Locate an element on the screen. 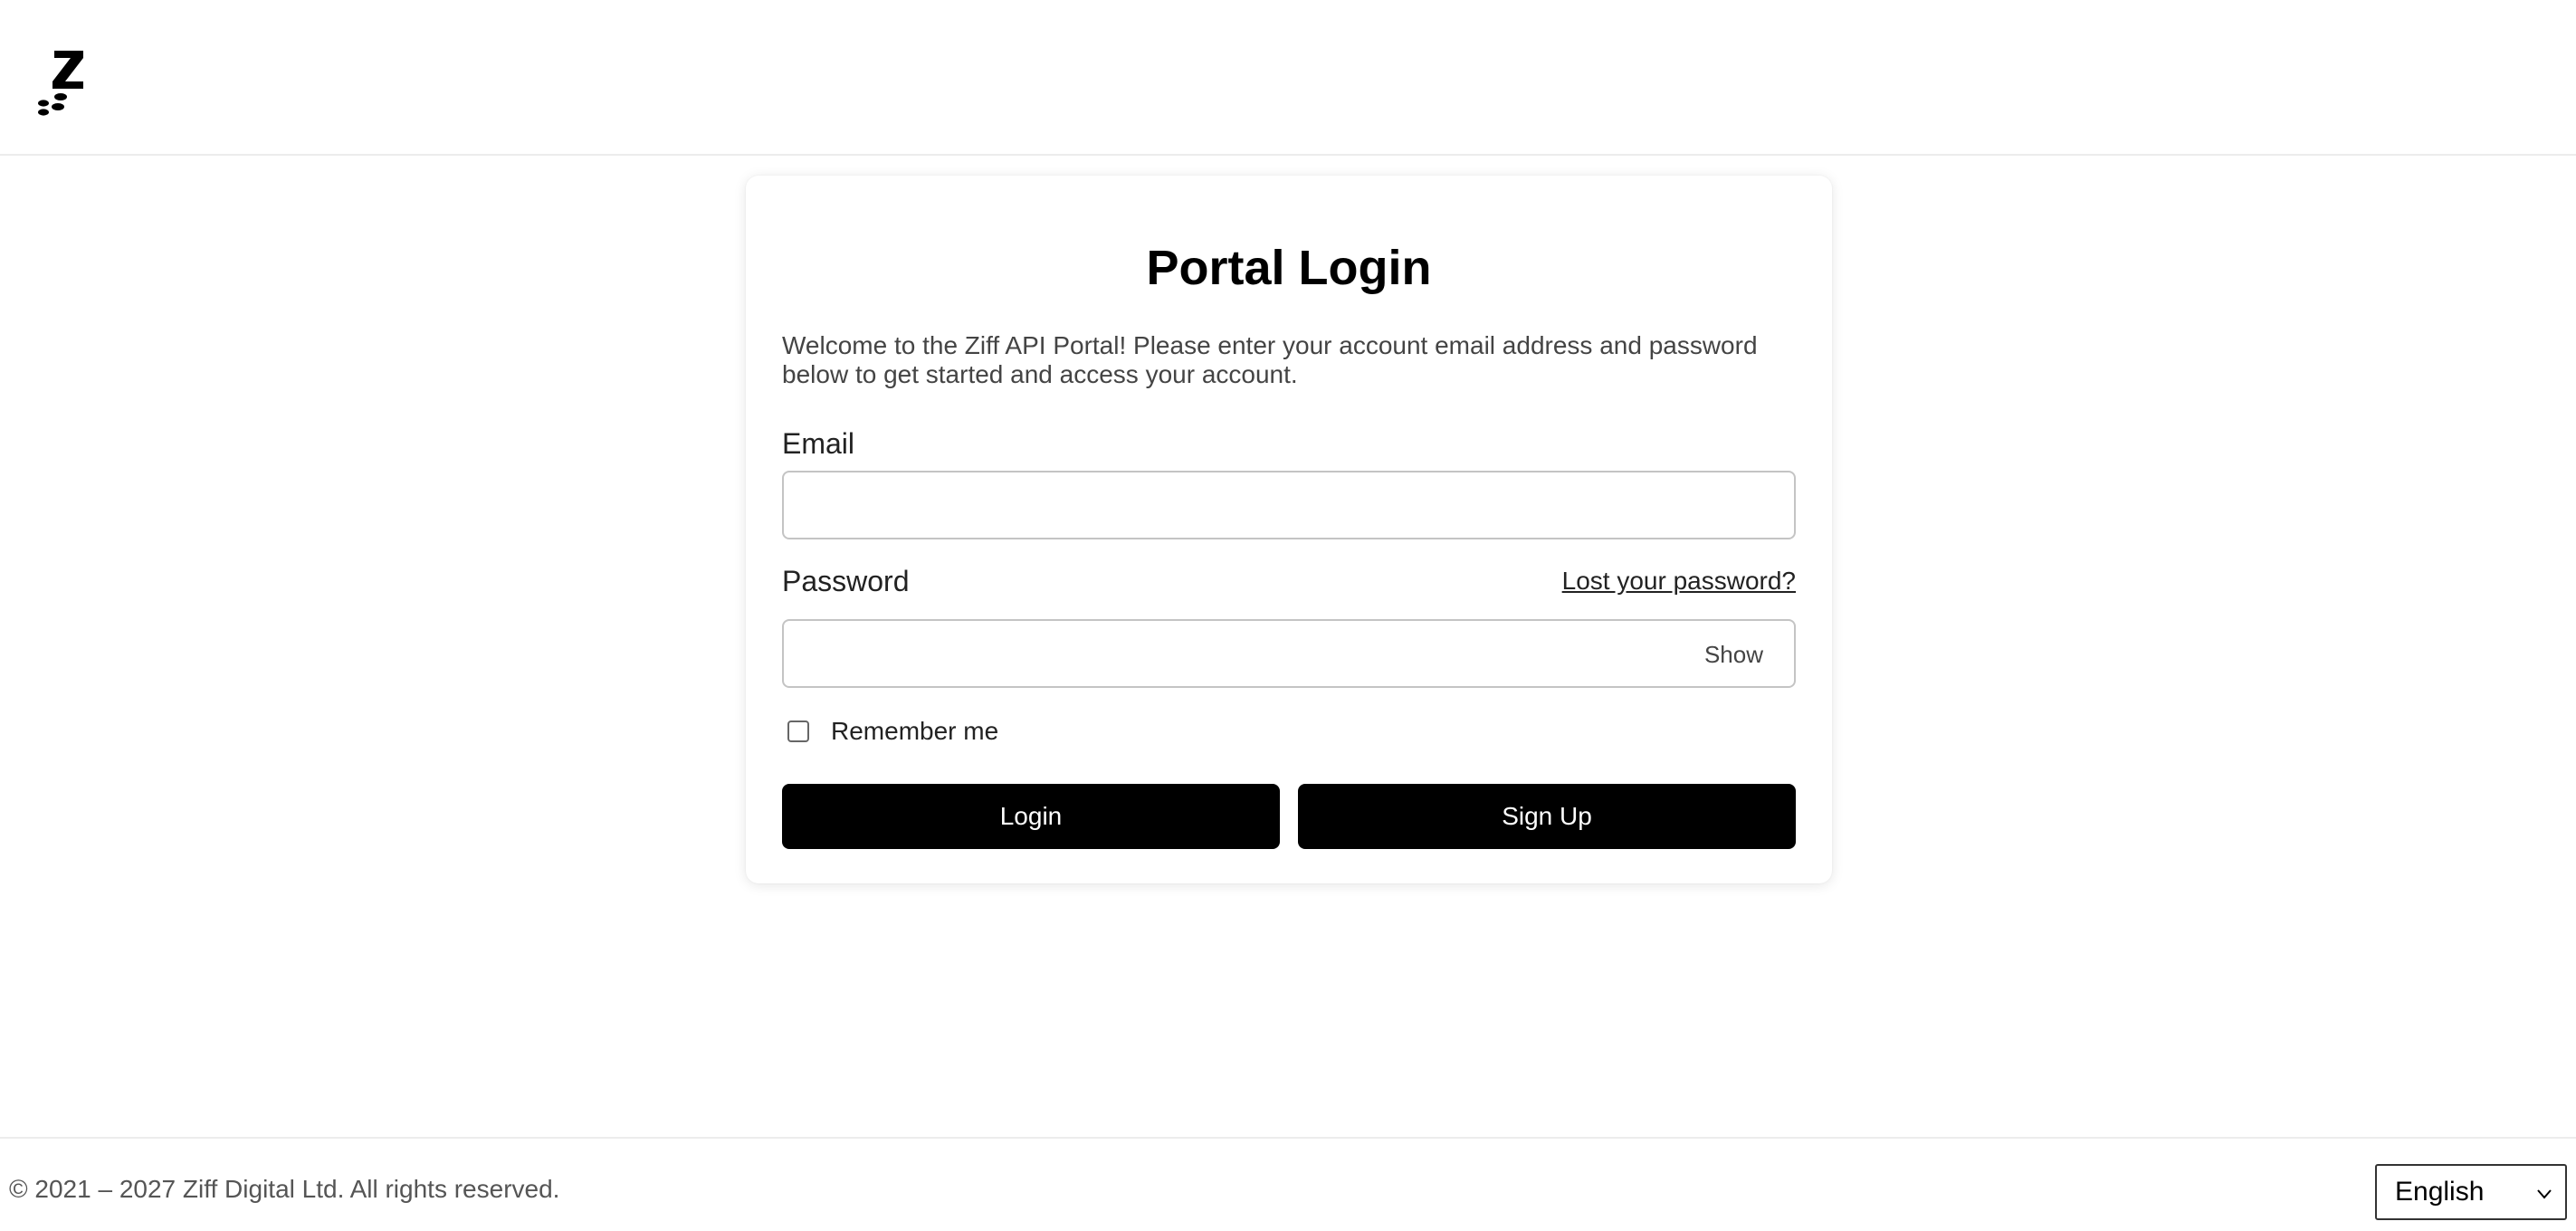 Image resolution: width=2576 pixels, height=1231 pixels. signup-button: Sign Up is located at coordinates (1547, 816).